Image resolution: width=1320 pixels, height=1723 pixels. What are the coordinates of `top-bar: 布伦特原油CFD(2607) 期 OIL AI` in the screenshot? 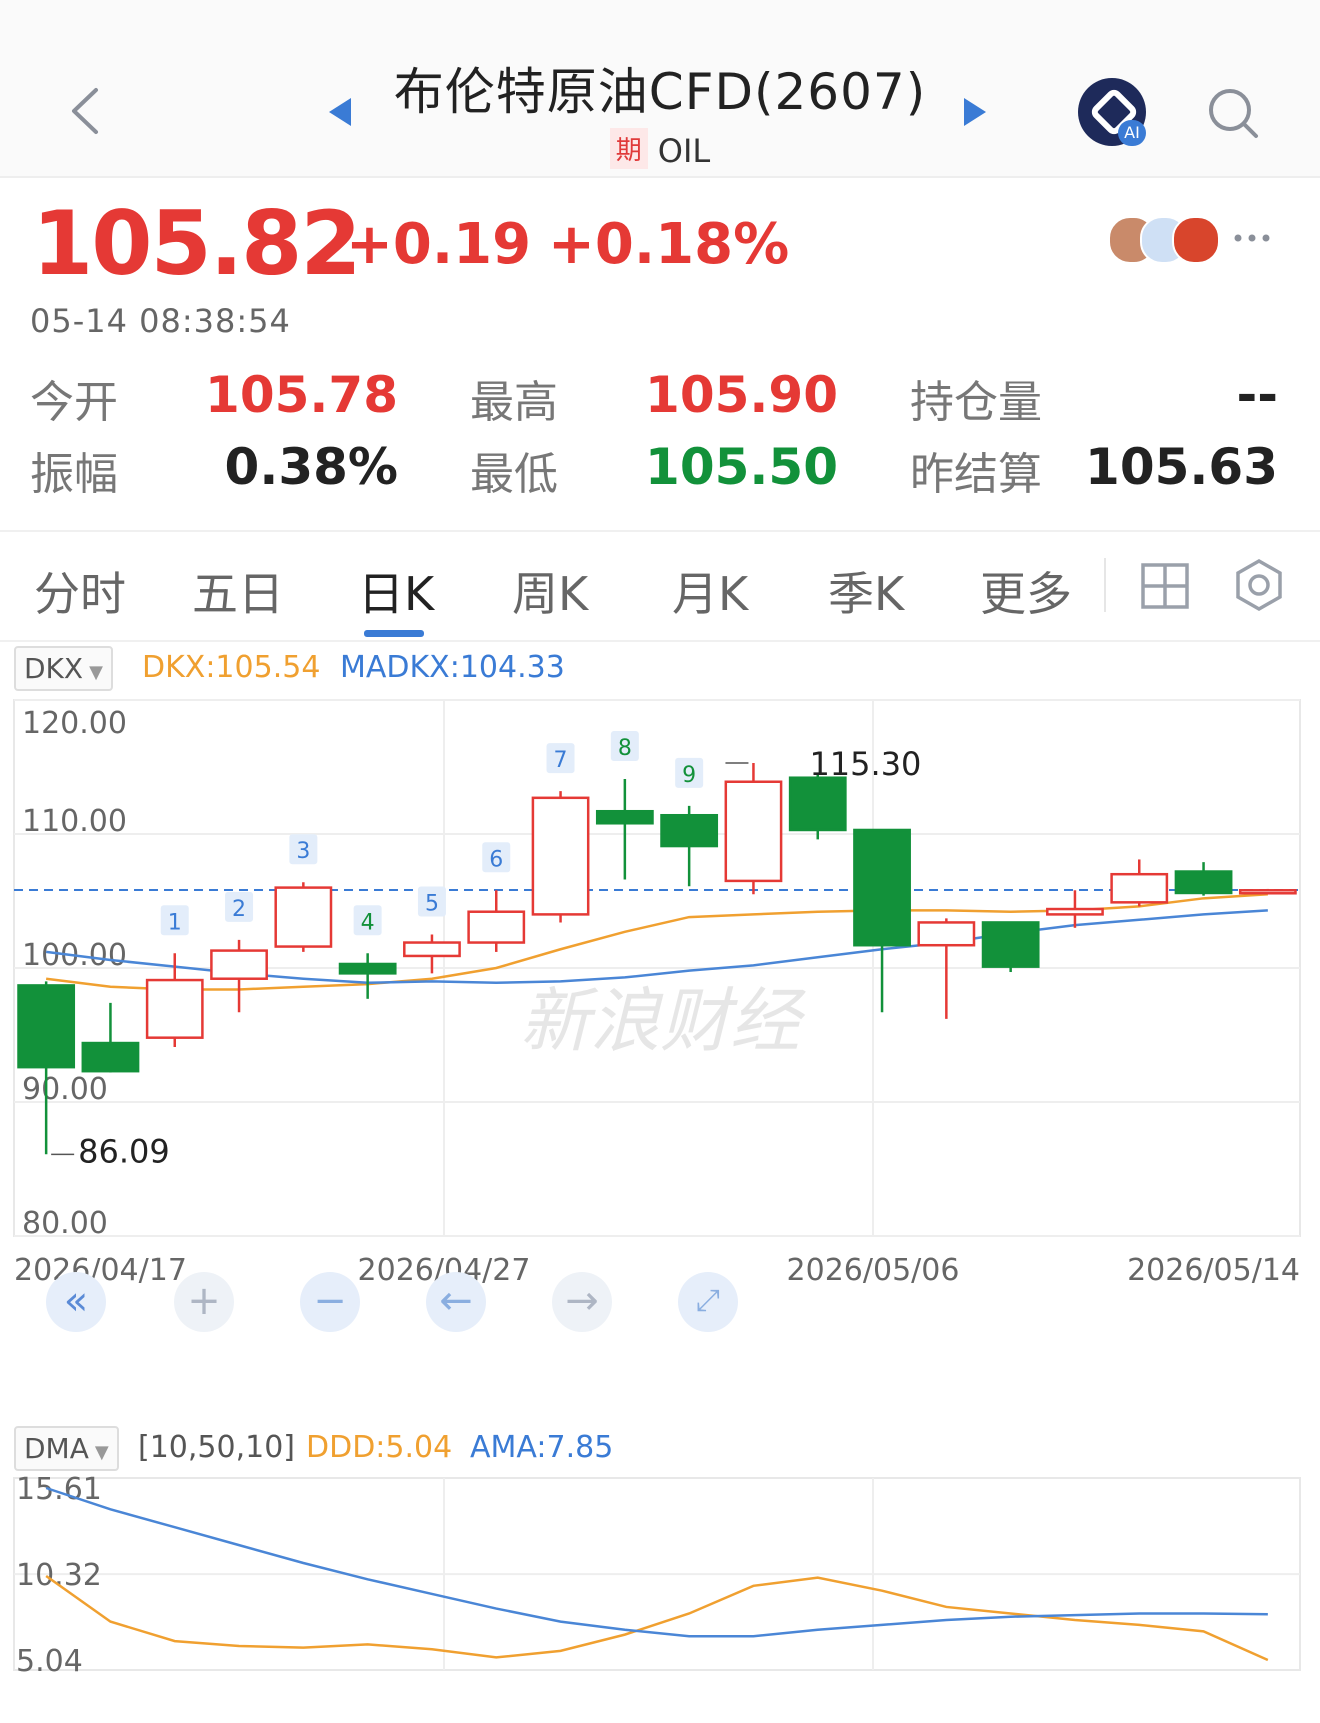 It's located at (660, 89).